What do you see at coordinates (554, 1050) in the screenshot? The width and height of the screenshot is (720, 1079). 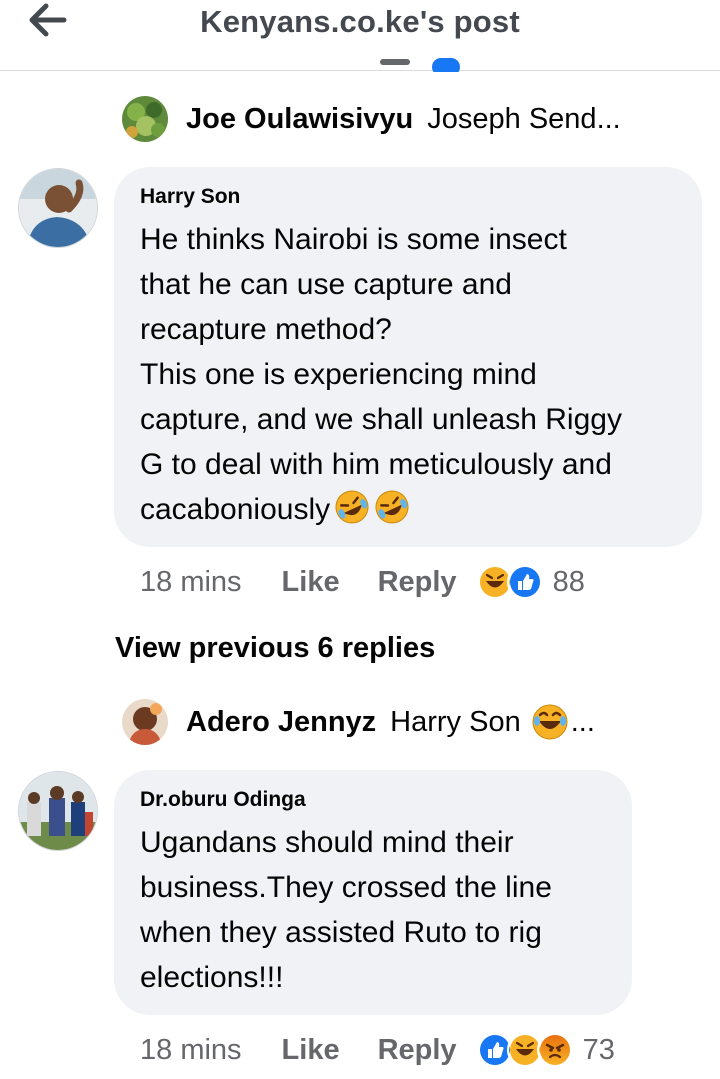 I see `angry-reaction-icon` at bounding box center [554, 1050].